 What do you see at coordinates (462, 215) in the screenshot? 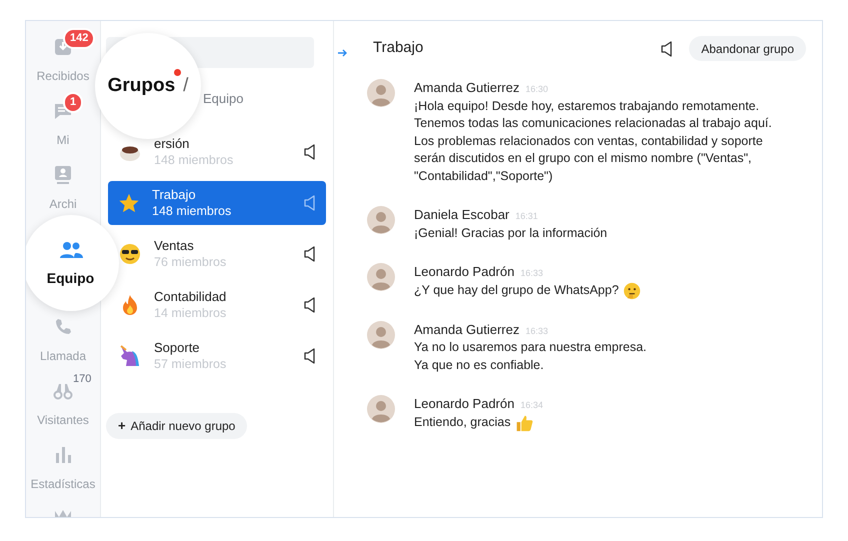
I see `author-name: Daniela Escobar` at bounding box center [462, 215].